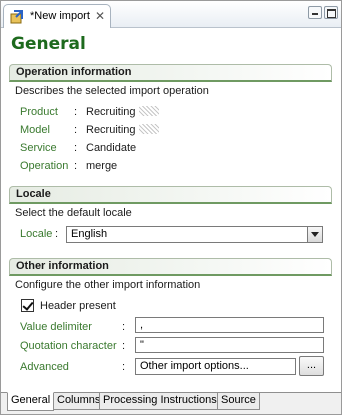 This screenshot has height=415, width=342. Describe the element at coordinates (38, 148) in the screenshot. I see `service-label: Service` at that location.